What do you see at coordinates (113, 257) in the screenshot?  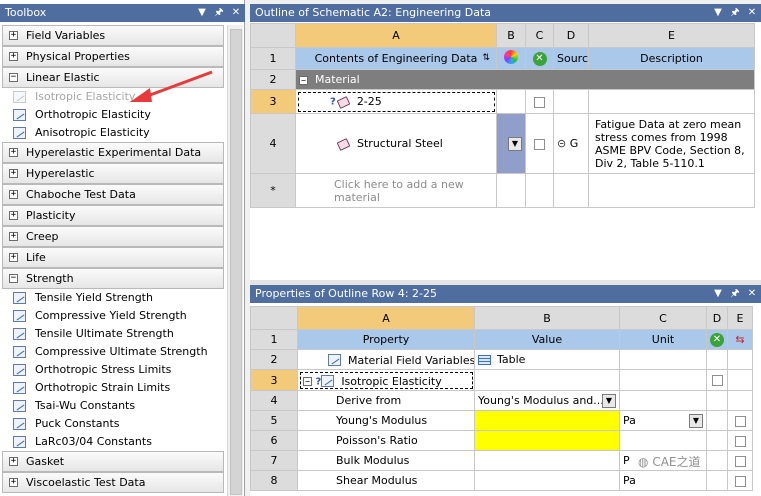 I see `category-life: + Life` at bounding box center [113, 257].